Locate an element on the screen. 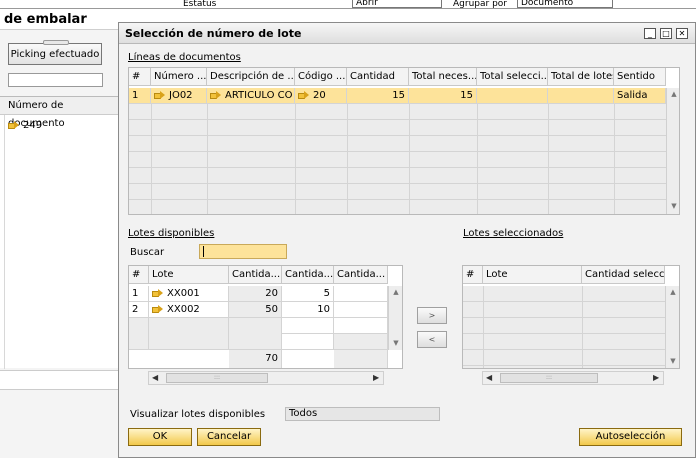 Image resolution: width=696 pixels, height=458 pixels. cell-lote: XX002 is located at coordinates (189, 310).